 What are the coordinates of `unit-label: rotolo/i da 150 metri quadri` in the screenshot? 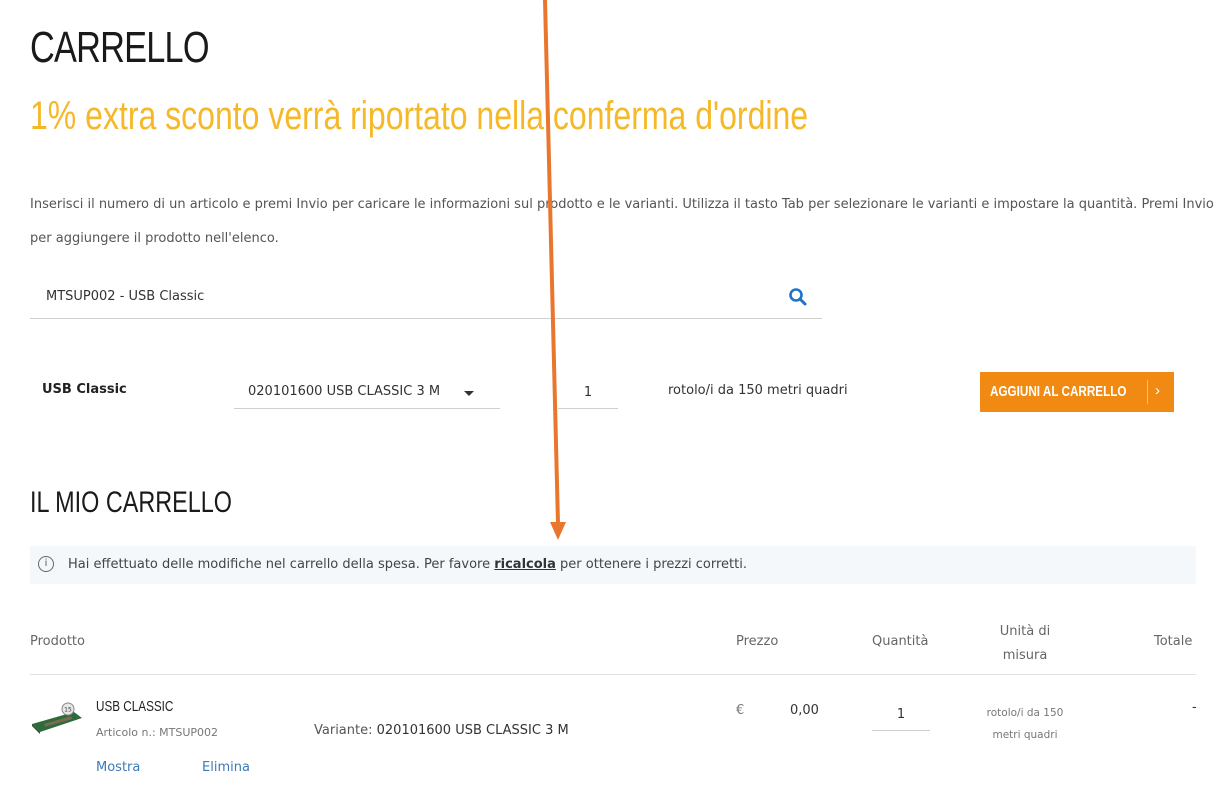 It's located at (758, 390).